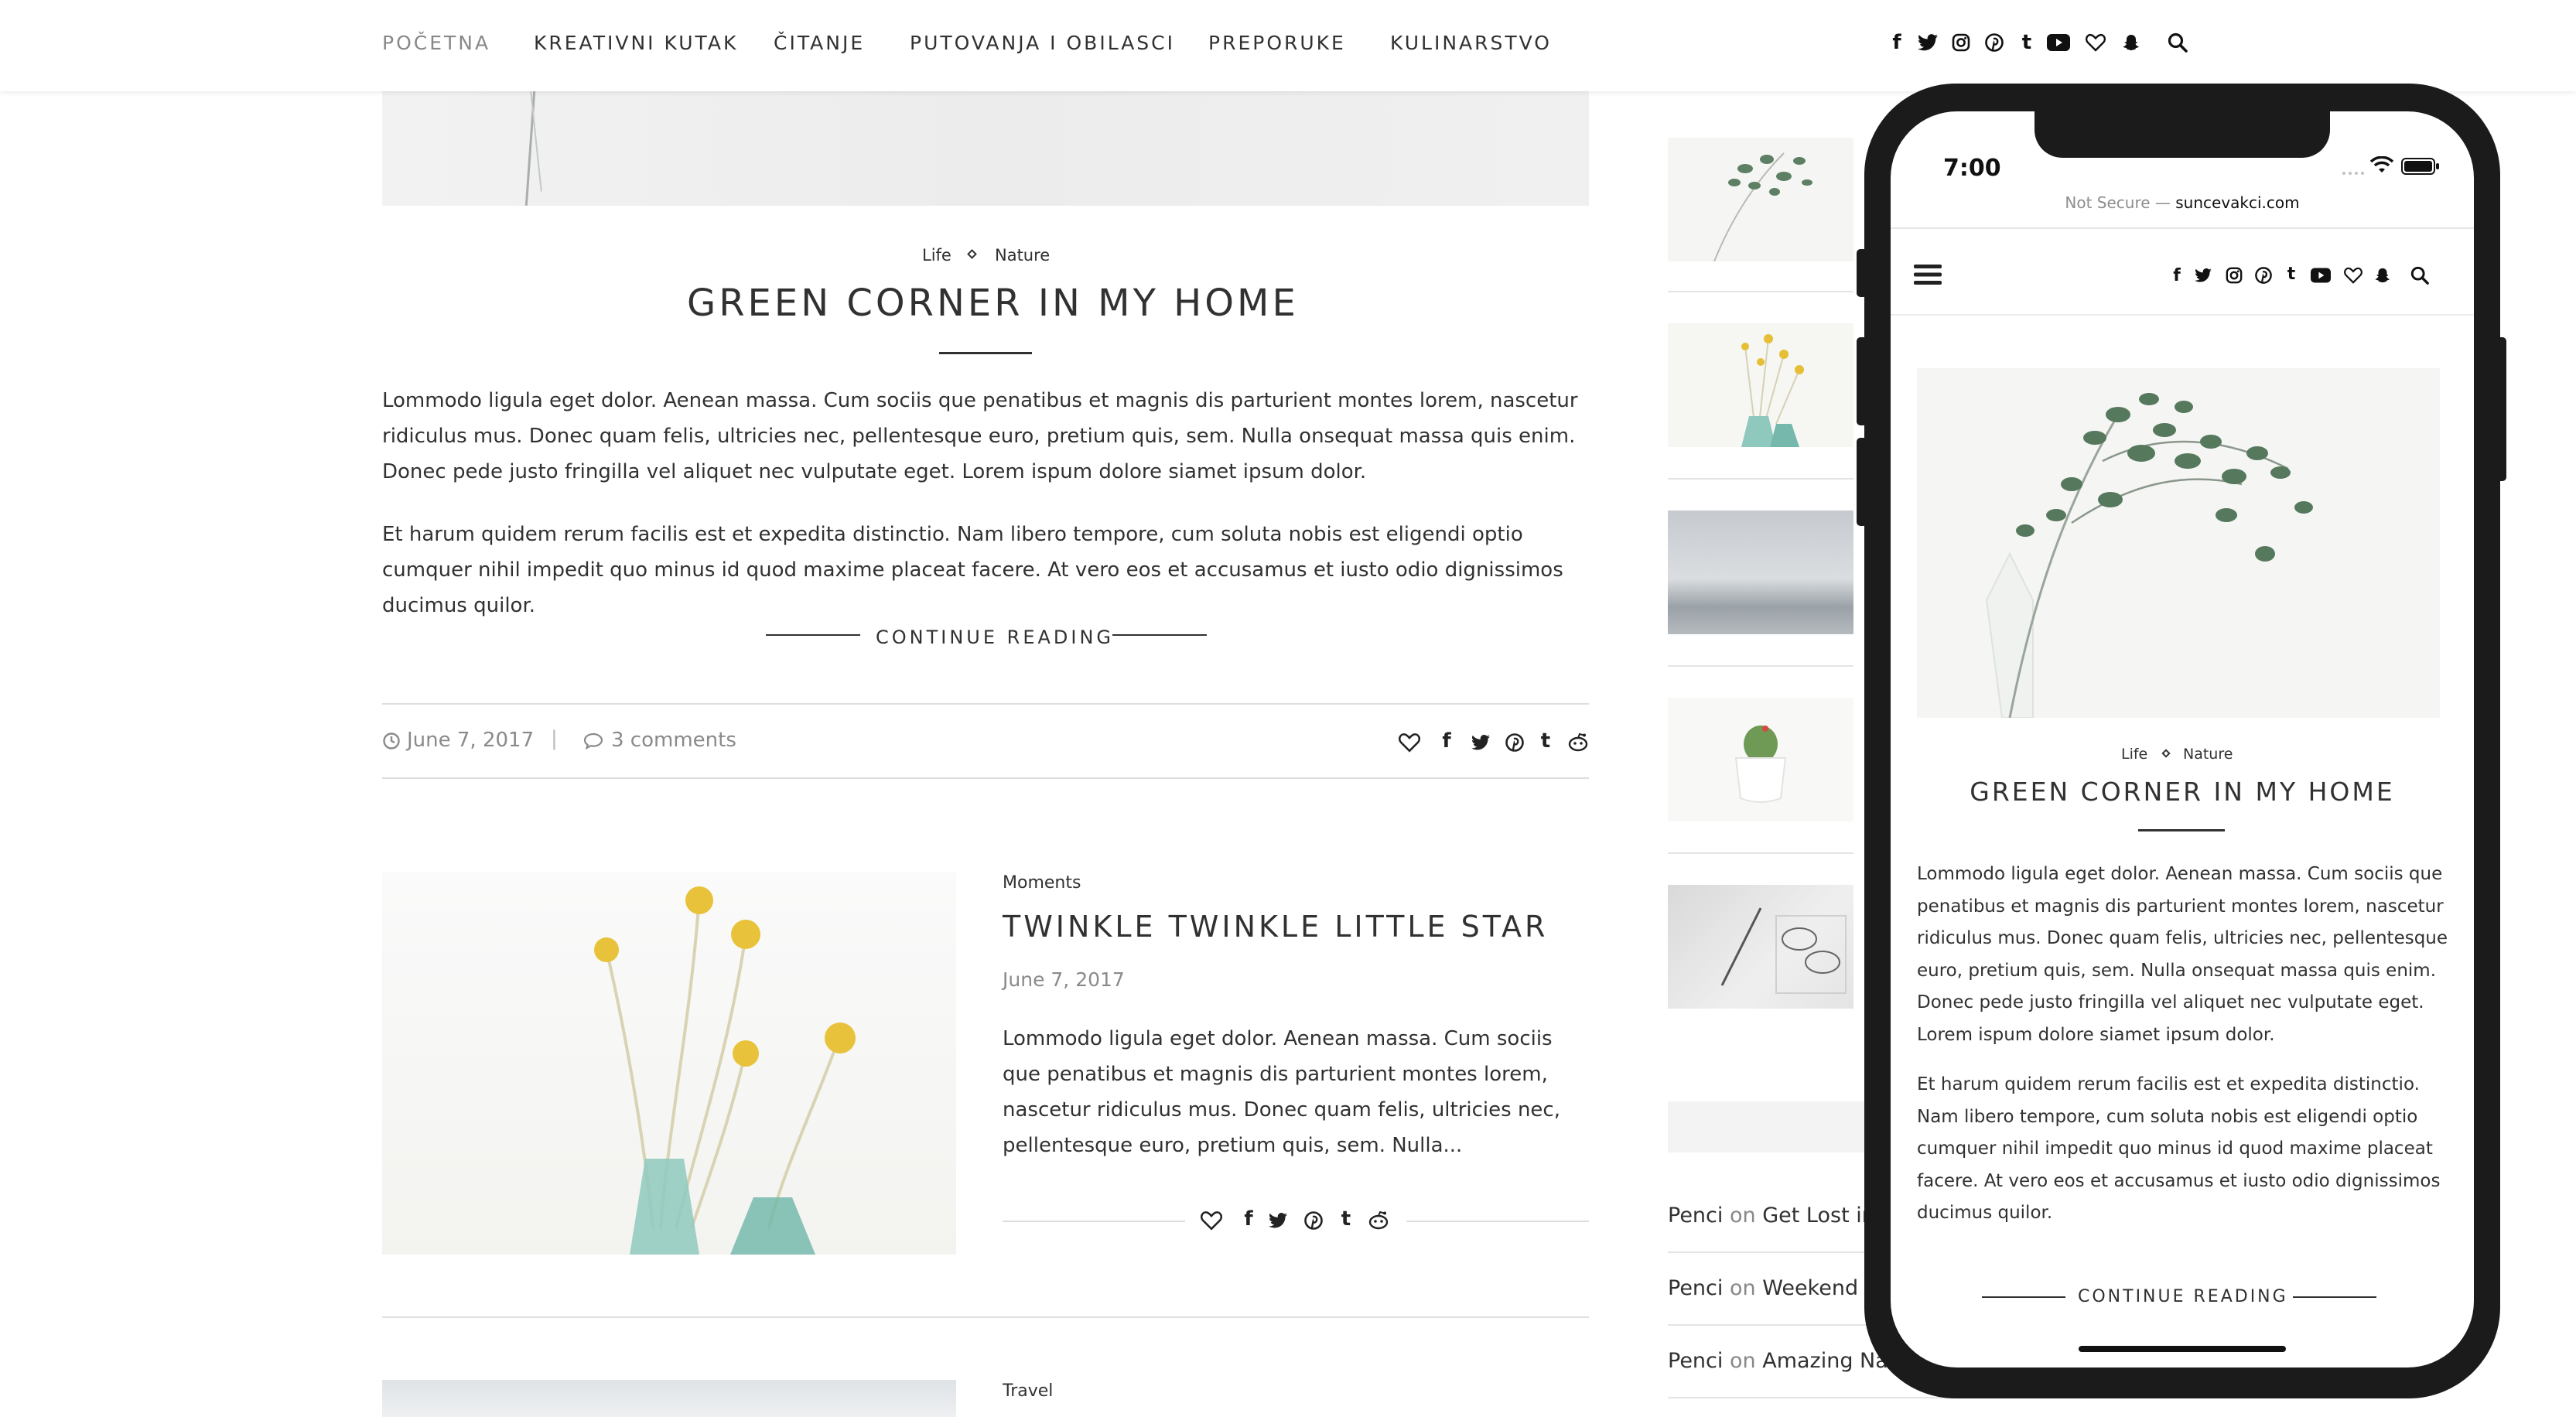 The width and height of the screenshot is (2576, 1417). I want to click on post2-share-facebook-icon: f, so click(1248, 1219).